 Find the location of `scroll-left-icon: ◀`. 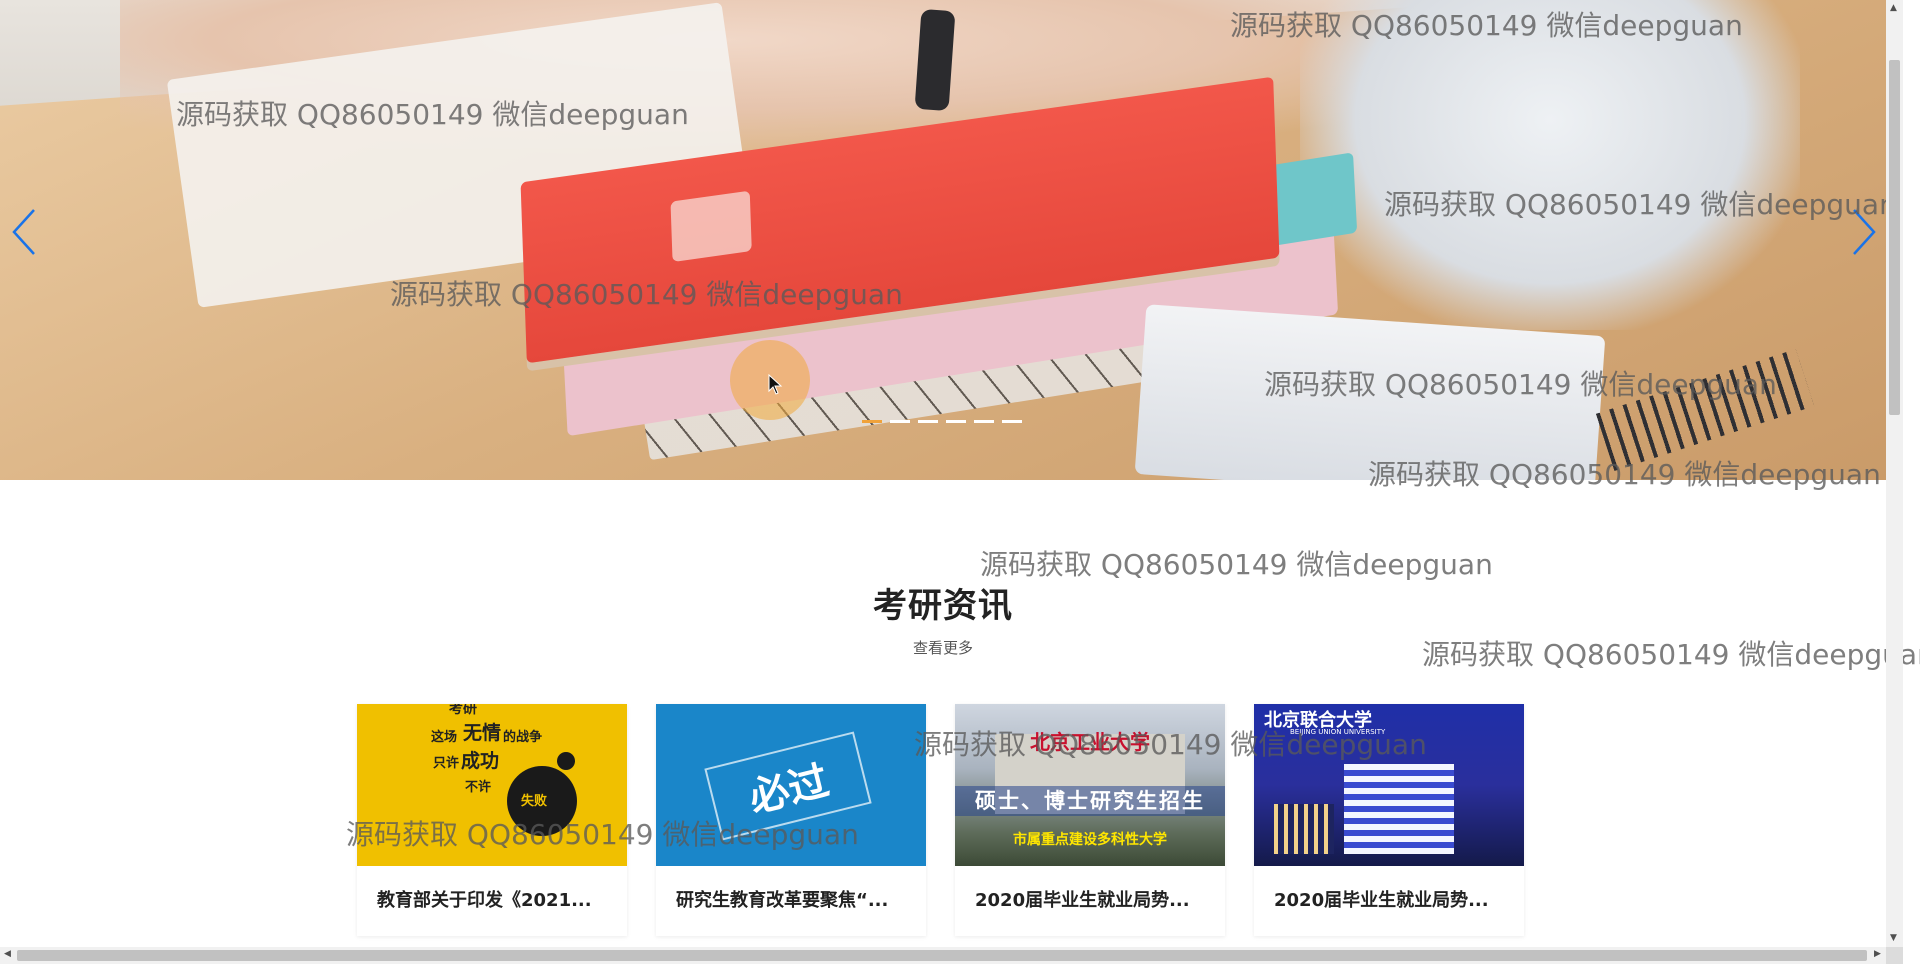

scroll-left-icon: ◀ is located at coordinates (7, 954).